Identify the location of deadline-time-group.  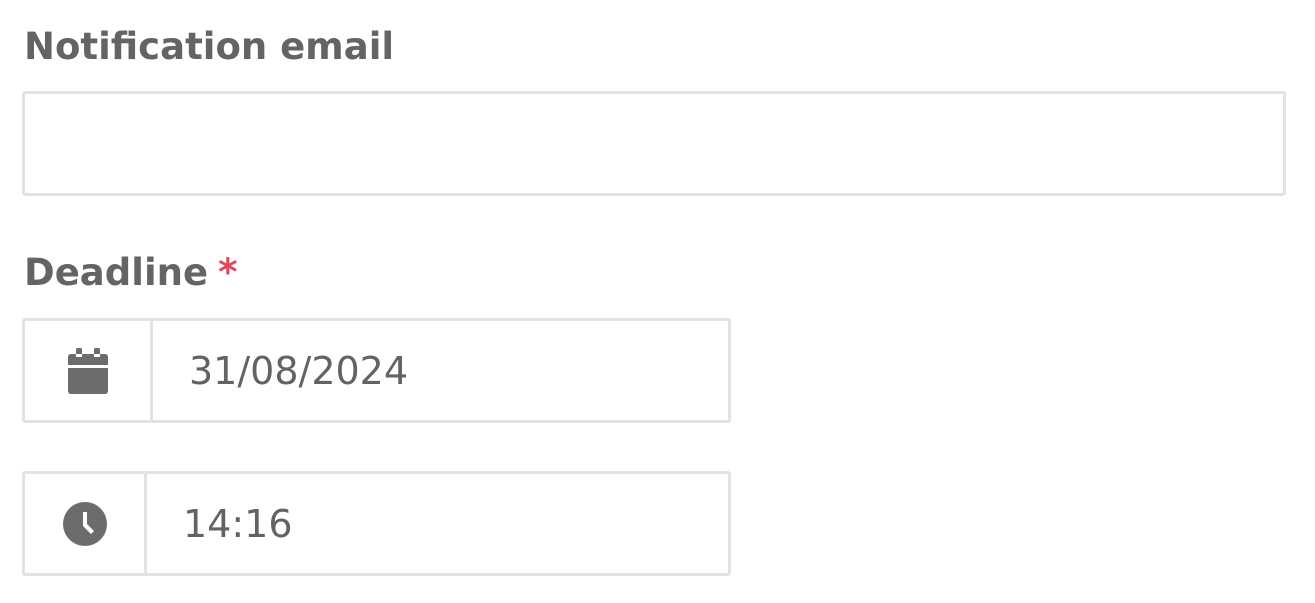
(376, 523).